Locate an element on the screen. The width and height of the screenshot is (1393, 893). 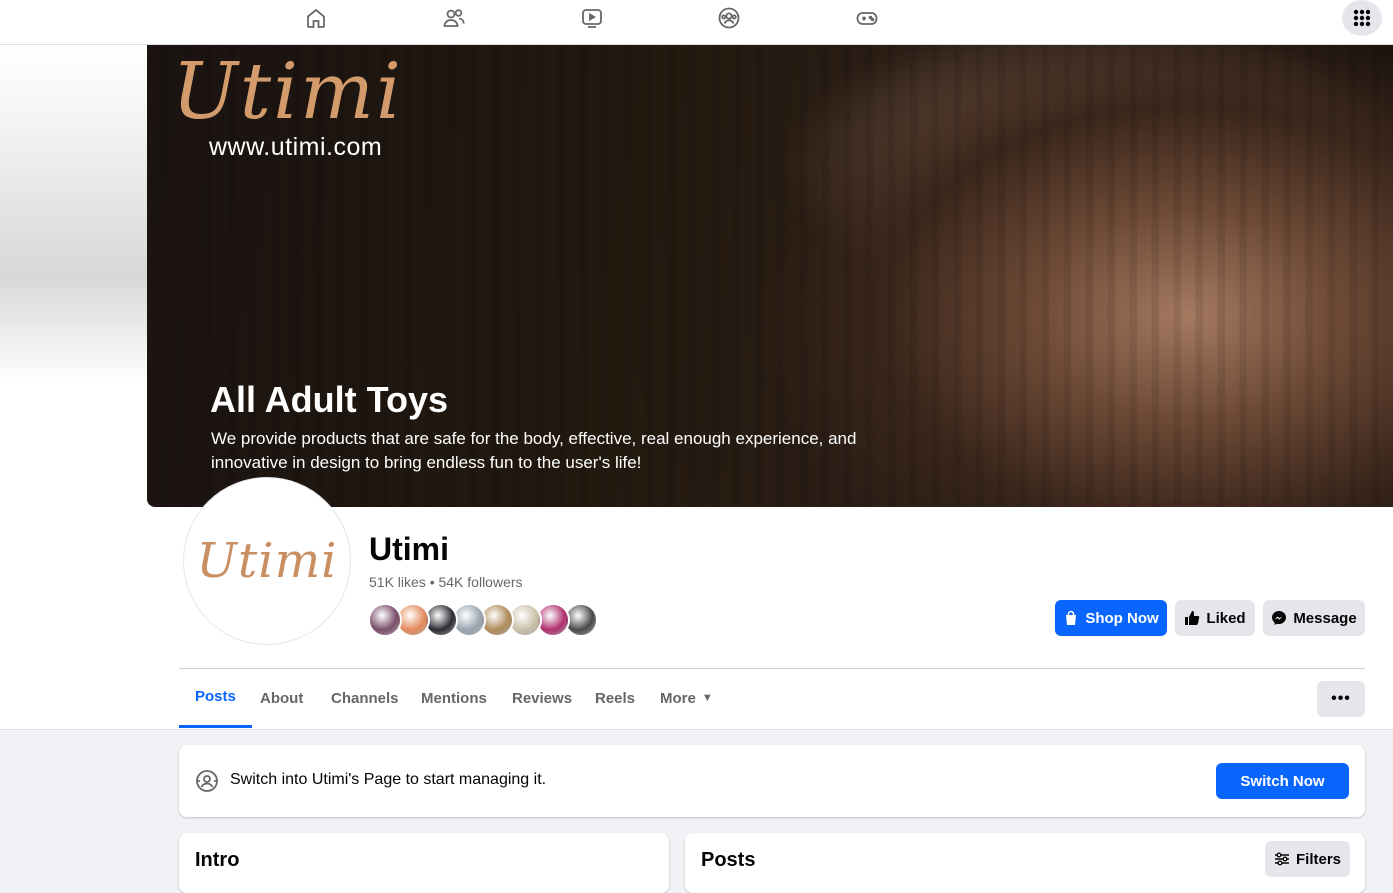
top-navigation-bar is located at coordinates (696, 22).